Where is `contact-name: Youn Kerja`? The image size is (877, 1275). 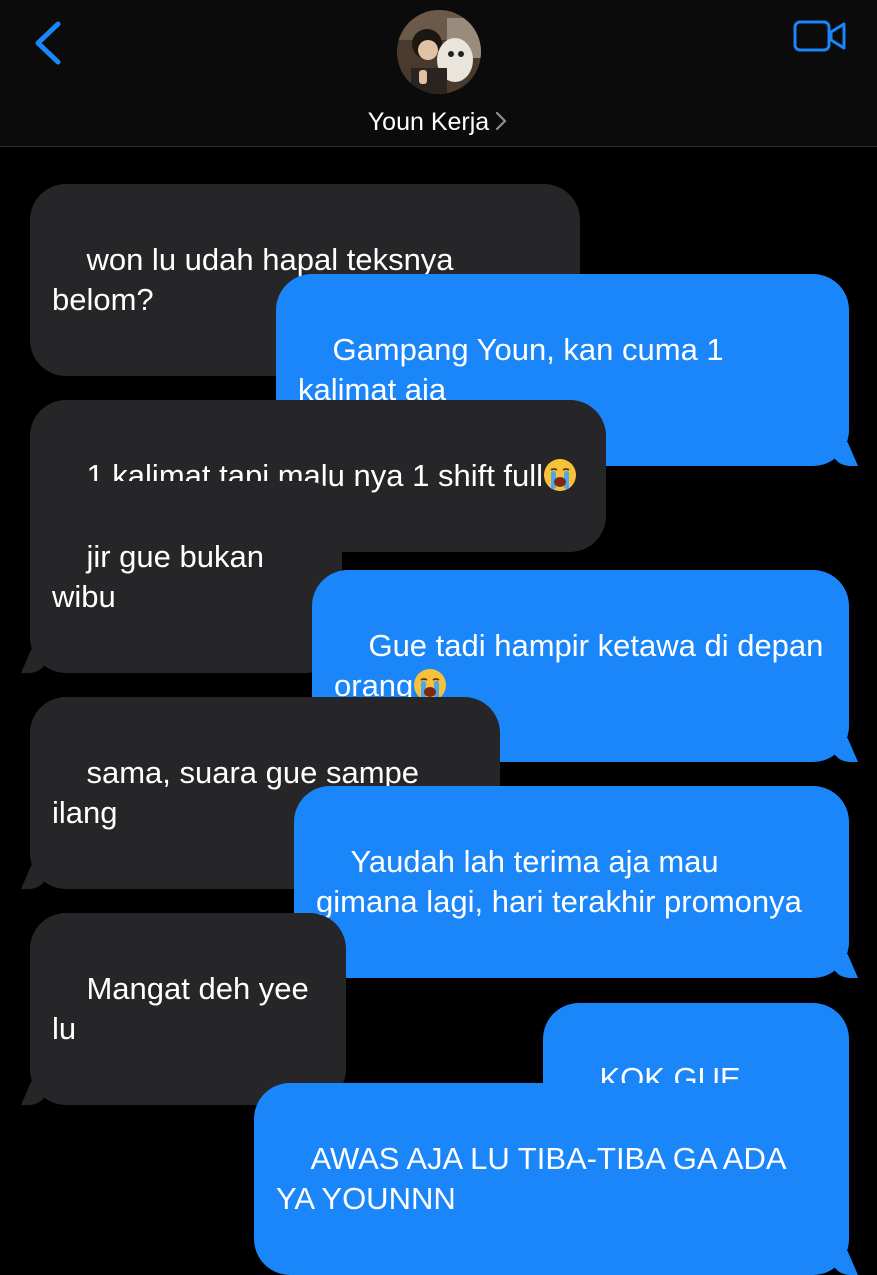
contact-name: Youn Kerja is located at coordinates (428, 122).